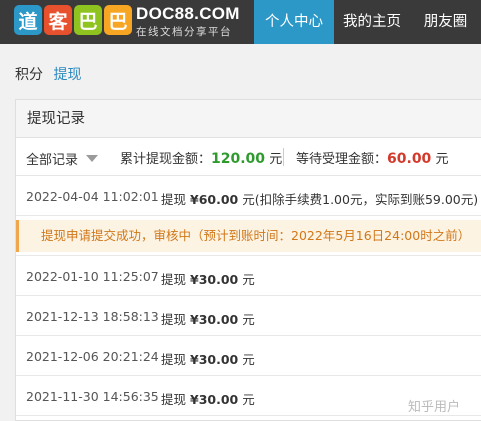 Image resolution: width=481 pixels, height=421 pixels. What do you see at coordinates (238, 159) in the screenshot?
I see `total-amount: 120.00` at bounding box center [238, 159].